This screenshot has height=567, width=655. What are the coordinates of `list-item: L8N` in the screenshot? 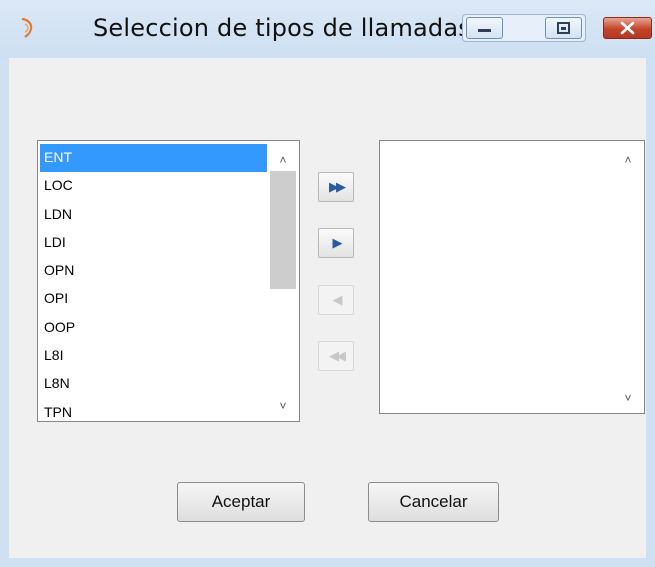 It's located at (153, 384).